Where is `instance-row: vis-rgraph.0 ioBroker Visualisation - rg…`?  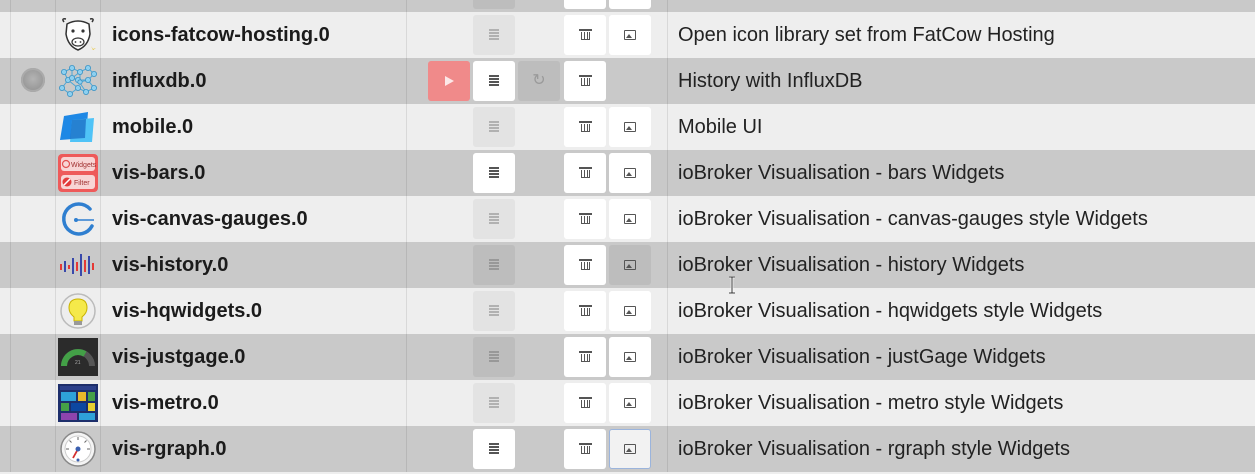
instance-row: vis-rgraph.0 ioBroker Visualisation - rg… is located at coordinates (627, 449).